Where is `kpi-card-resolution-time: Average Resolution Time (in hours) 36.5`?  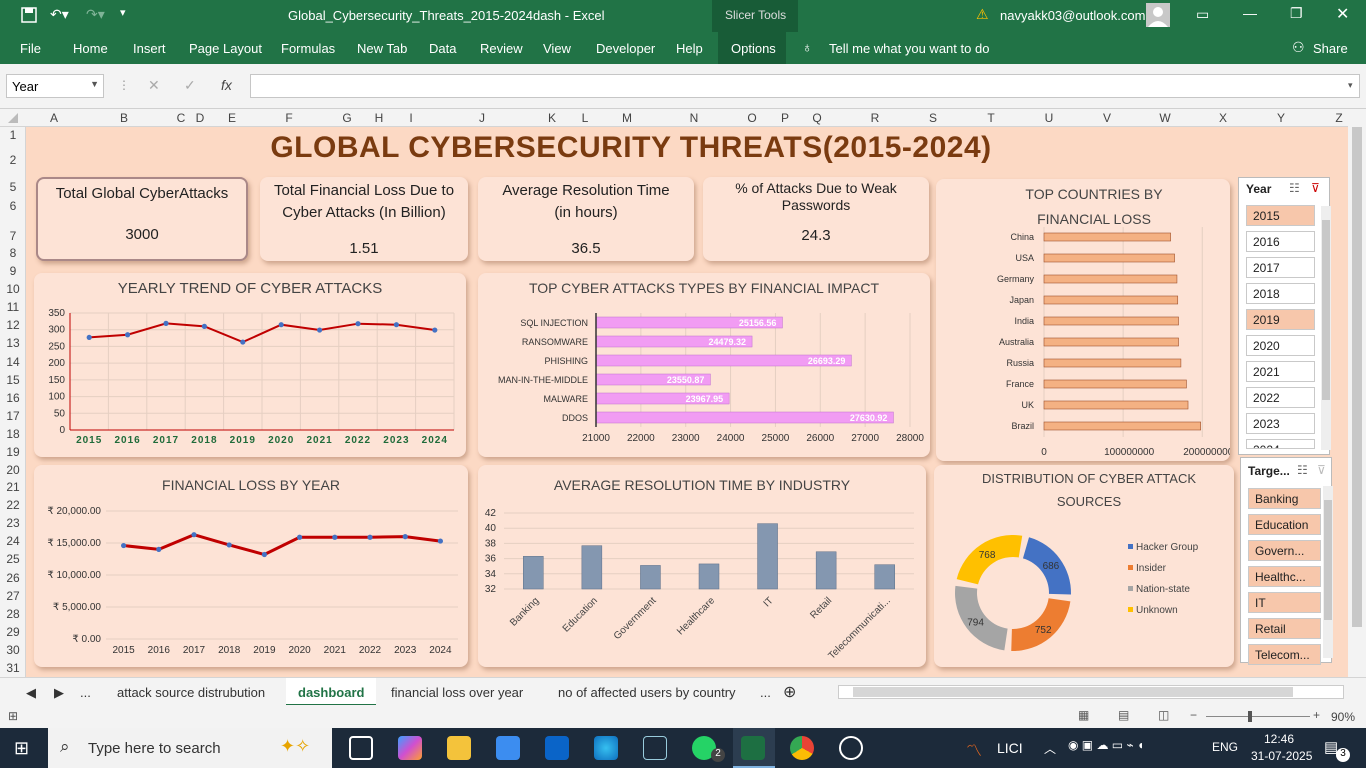
kpi-card-resolution-time: Average Resolution Time (in hours) 36.5 is located at coordinates (586, 219).